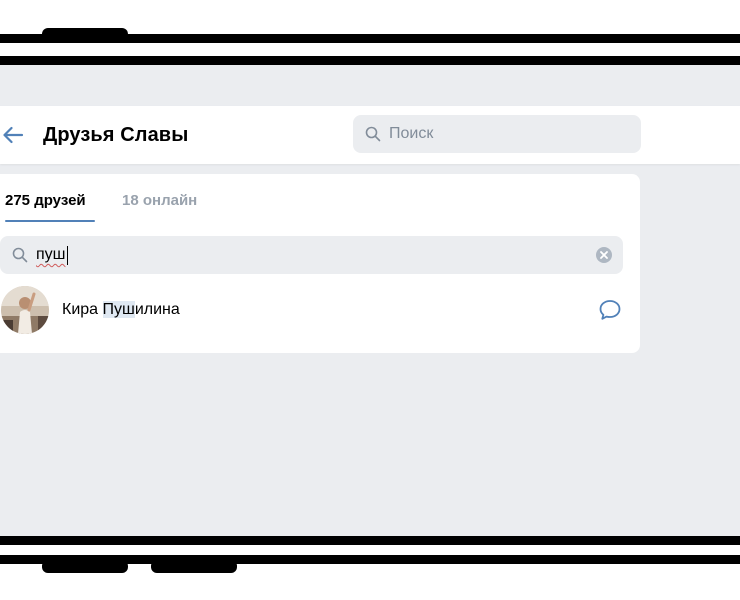 This screenshot has height=600, width=740. I want to click on tab-all-friends: 275 друзей, so click(45, 200).